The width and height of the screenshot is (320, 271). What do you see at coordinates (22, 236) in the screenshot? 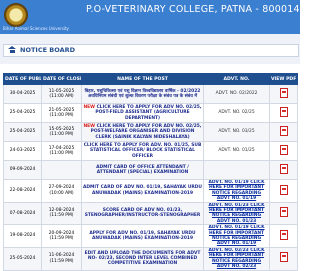
I see `publish-date: 19-08-2024` at bounding box center [22, 236].